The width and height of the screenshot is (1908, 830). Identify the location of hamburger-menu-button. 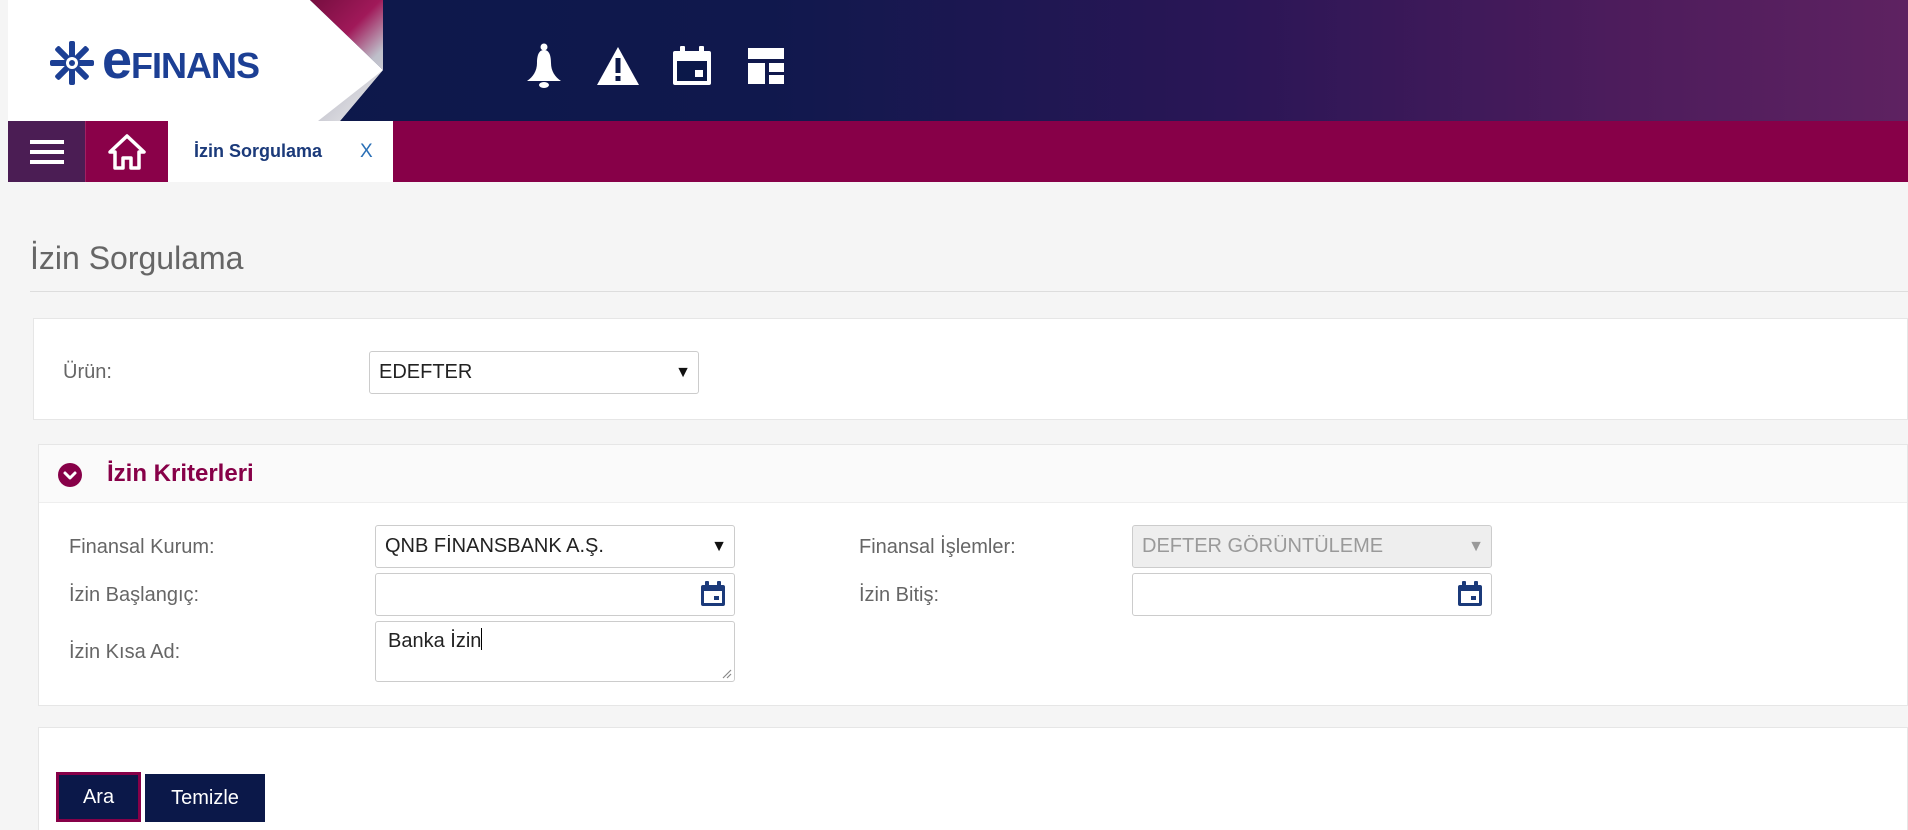
(46, 151).